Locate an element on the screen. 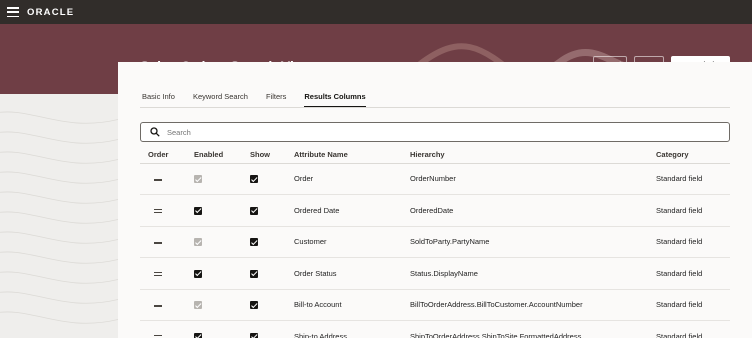 The image size is (752, 338). column-header-enabled: Enabled is located at coordinates (222, 155).